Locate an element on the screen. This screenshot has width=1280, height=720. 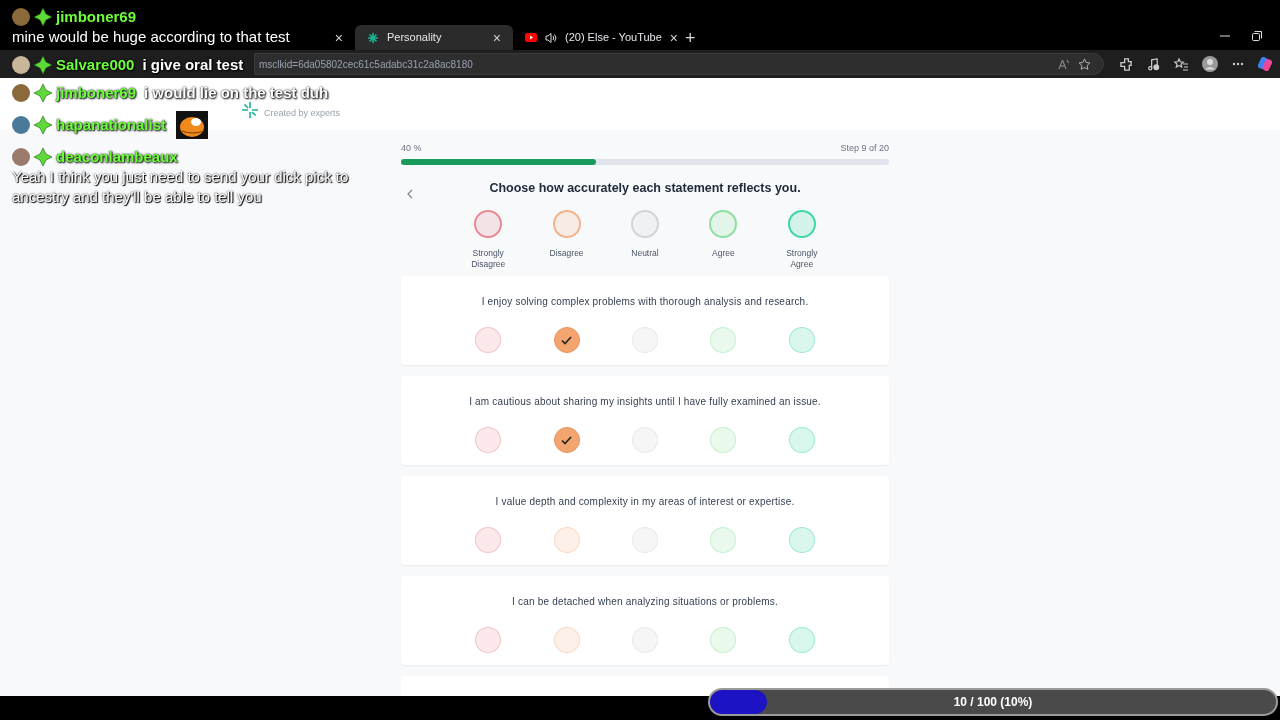
chat-message: i would lie on the test duh is located at coordinates (236, 93).